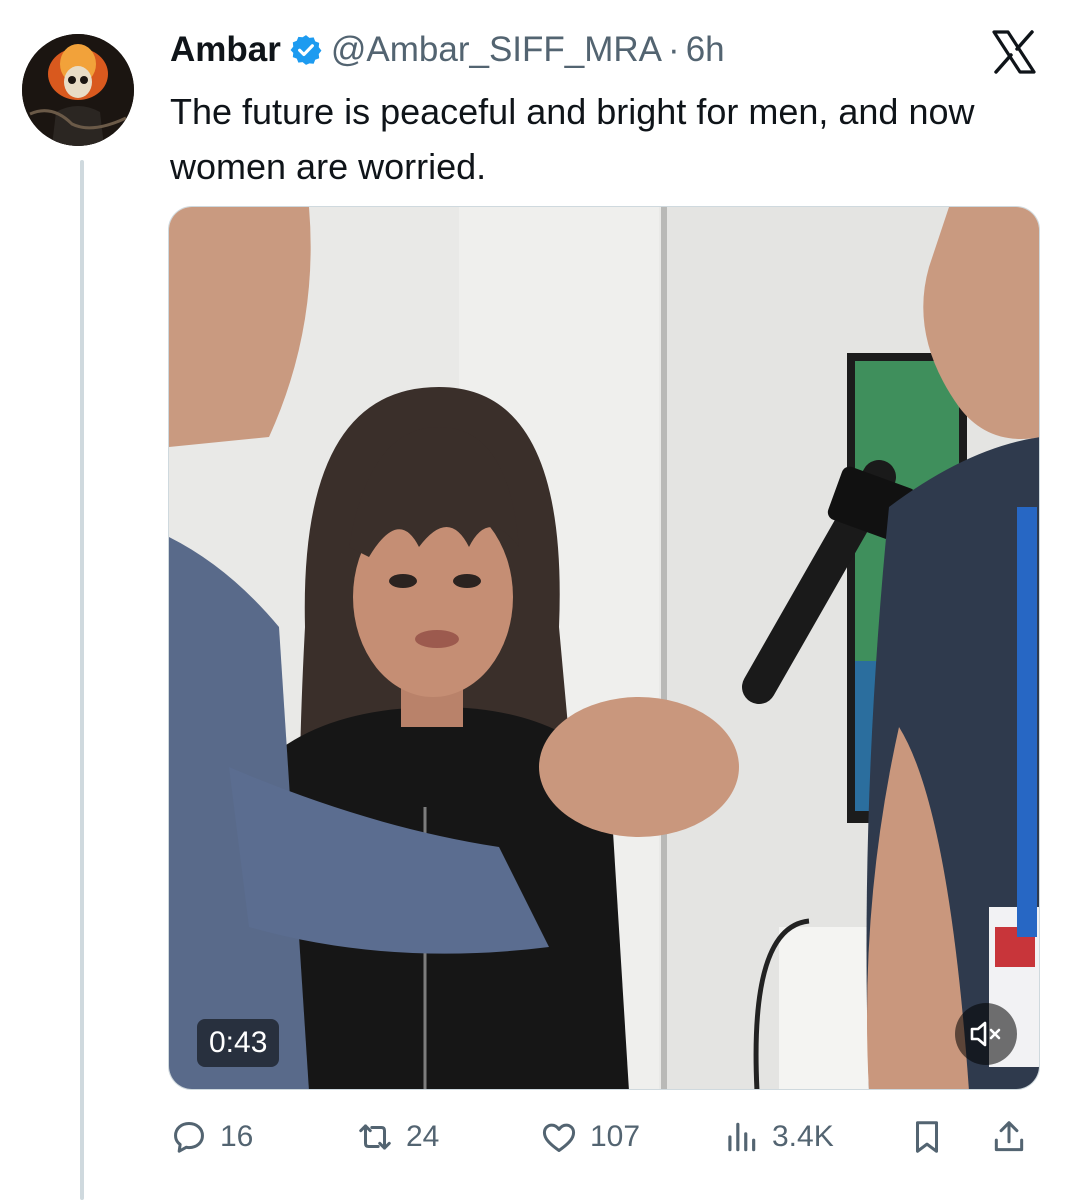 The width and height of the screenshot is (1066, 1200). Describe the element at coordinates (615, 1136) in the screenshot. I see `like-count: 107` at that location.